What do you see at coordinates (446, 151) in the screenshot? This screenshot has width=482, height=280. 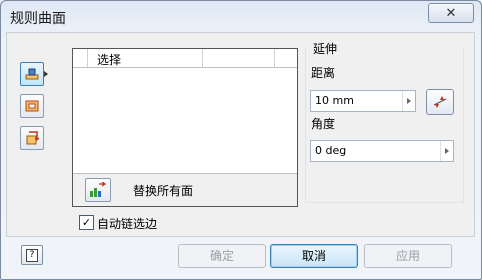 I see `angle-arrow-icon` at bounding box center [446, 151].